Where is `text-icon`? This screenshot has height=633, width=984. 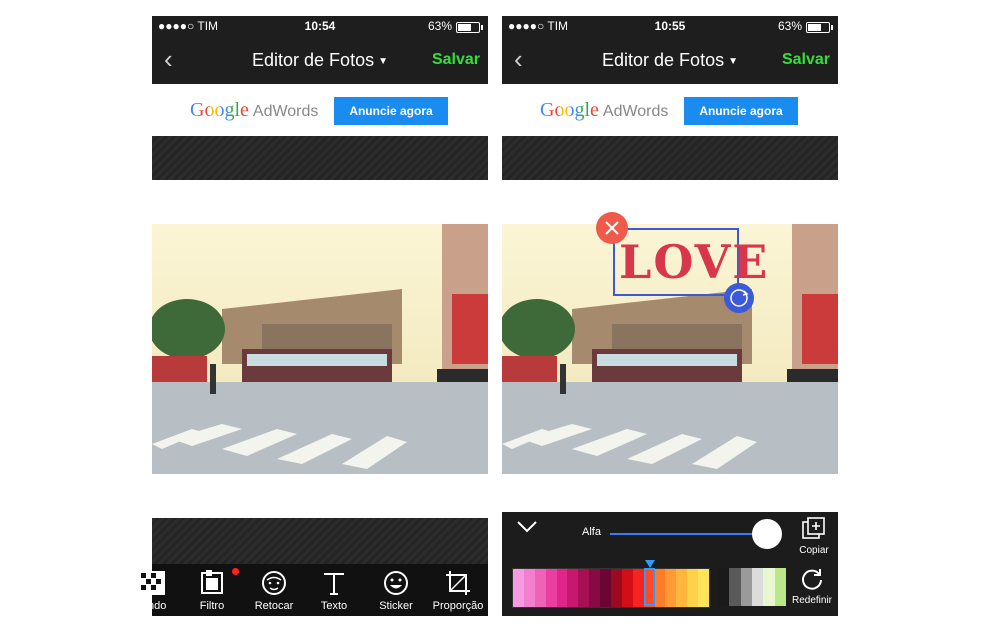
text-icon is located at coordinates (334, 584).